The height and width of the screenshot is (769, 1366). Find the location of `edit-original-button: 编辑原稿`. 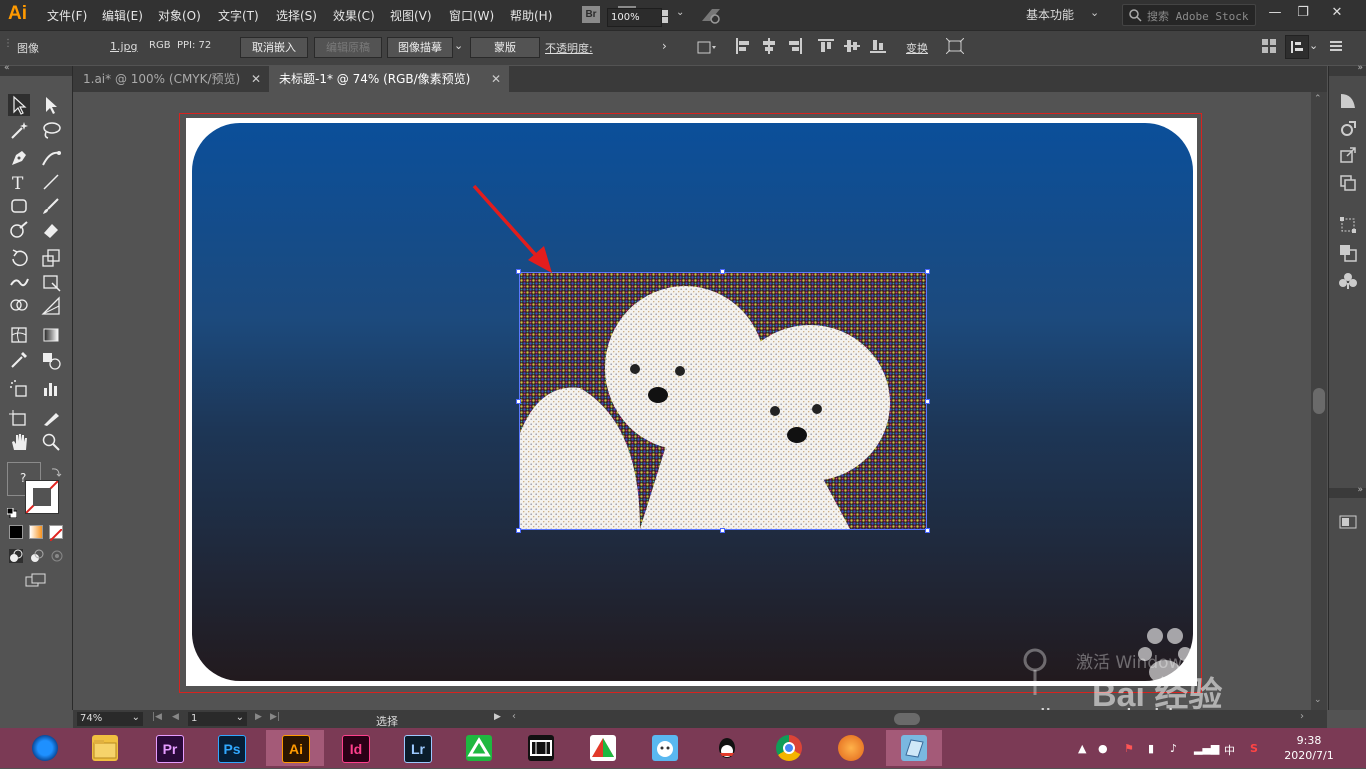

edit-original-button: 编辑原稿 is located at coordinates (348, 47).